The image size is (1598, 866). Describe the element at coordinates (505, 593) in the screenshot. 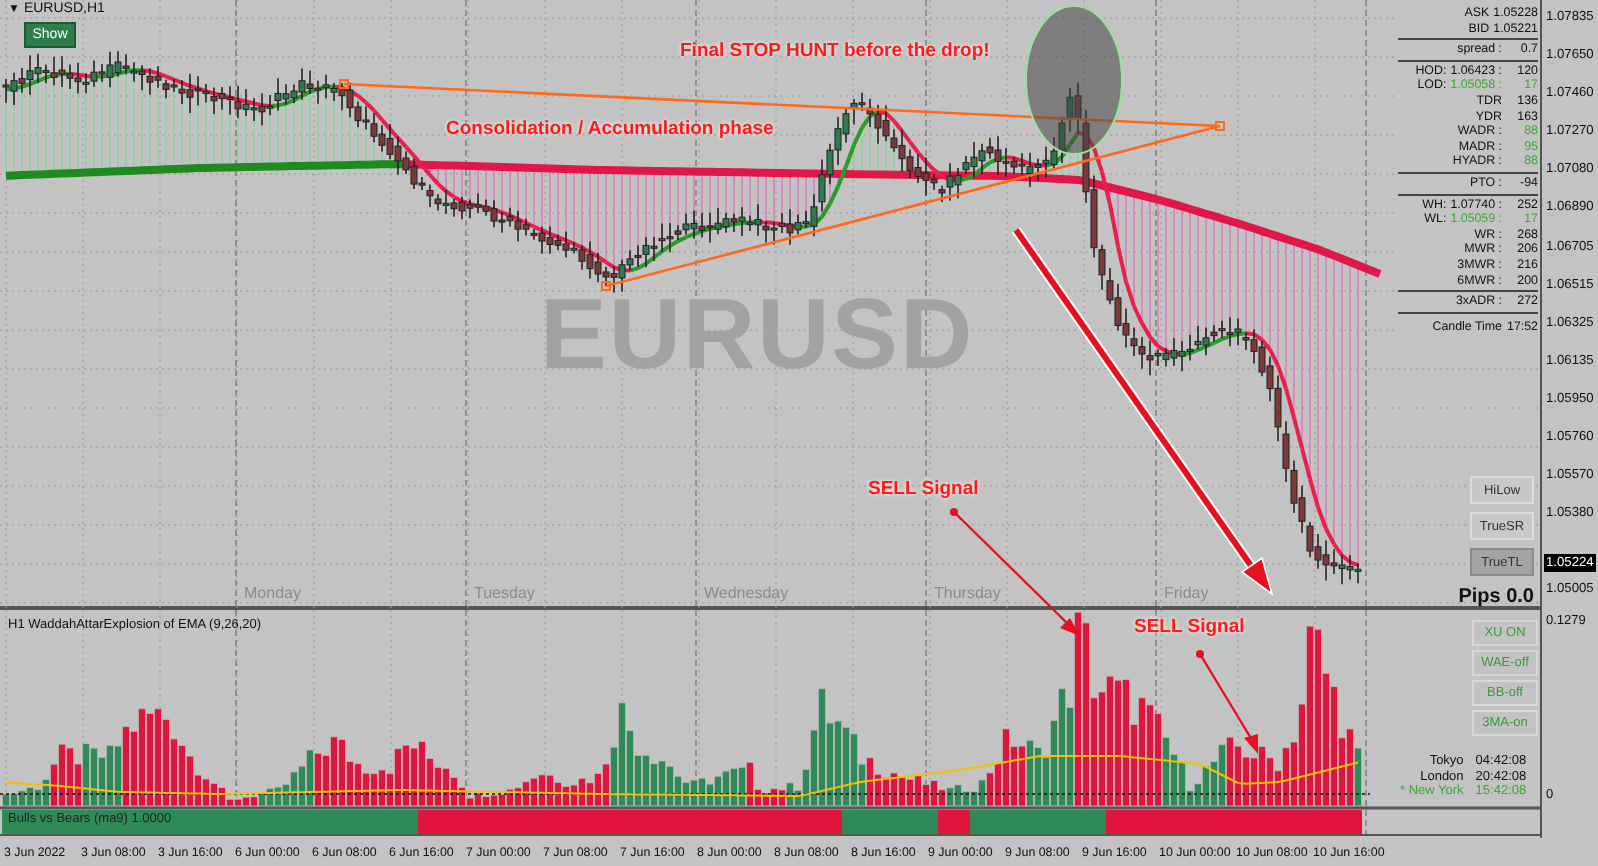

I see `day-label: Tuesday` at that location.